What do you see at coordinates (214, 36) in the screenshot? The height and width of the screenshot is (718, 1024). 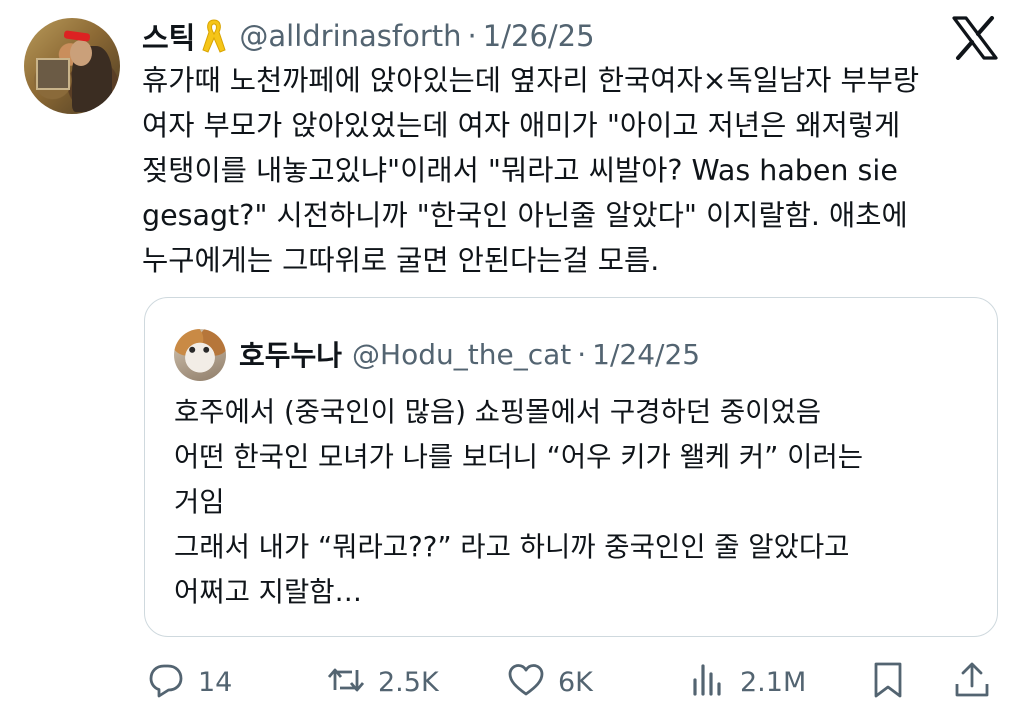 I see `yellow-ribbon-icon` at bounding box center [214, 36].